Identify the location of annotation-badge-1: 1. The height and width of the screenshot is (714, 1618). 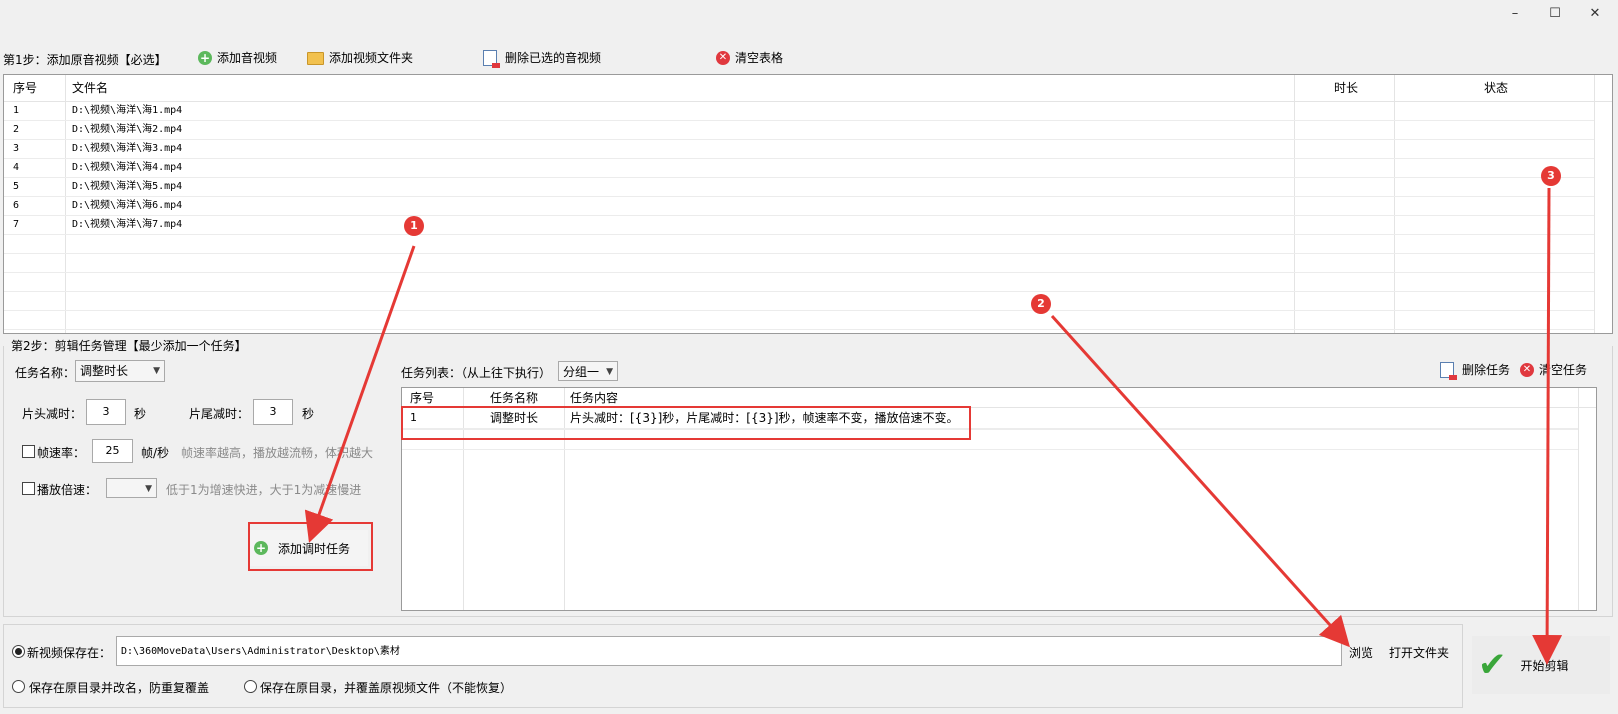
(414, 226).